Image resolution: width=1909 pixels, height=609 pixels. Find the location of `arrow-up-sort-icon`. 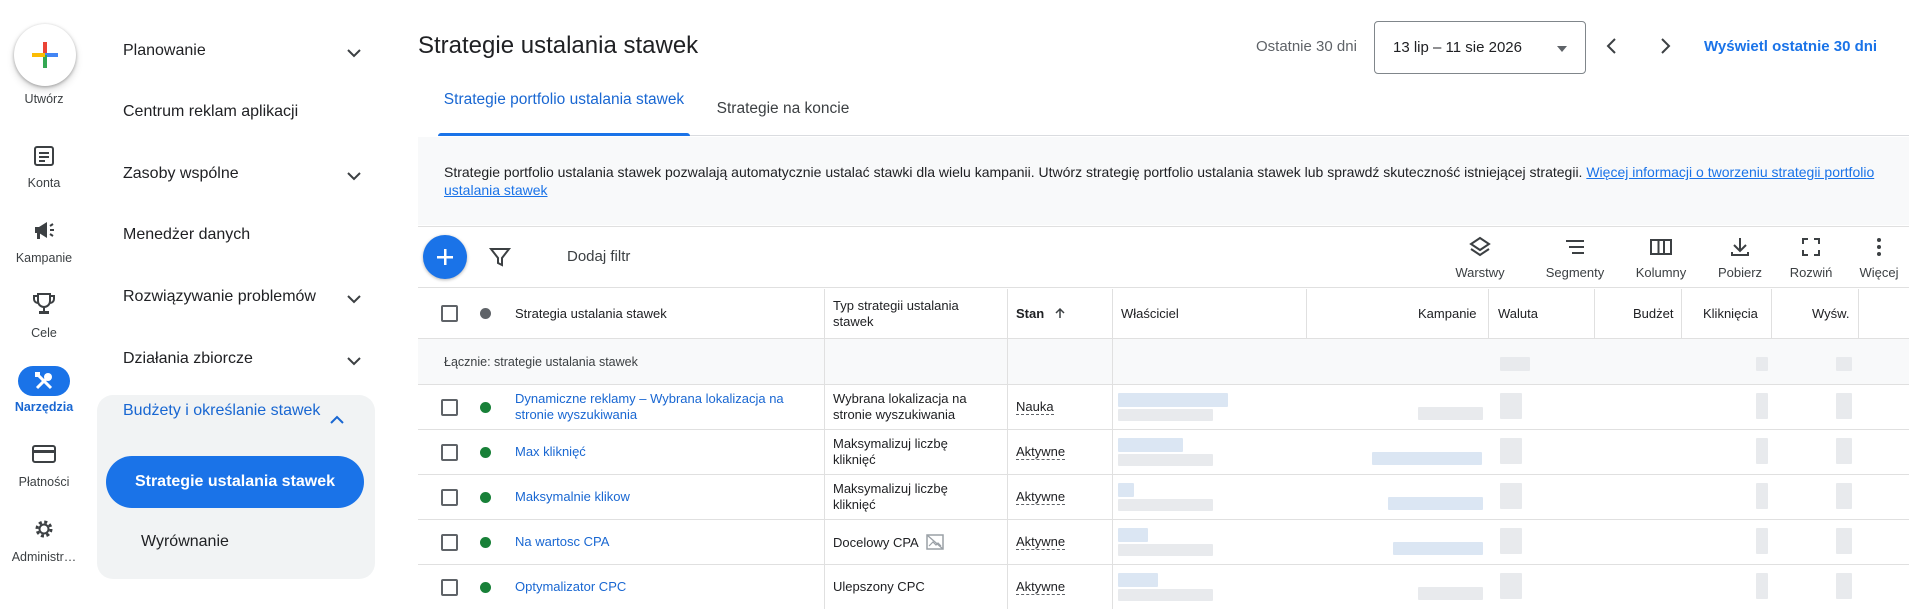

arrow-up-sort-icon is located at coordinates (1060, 312).